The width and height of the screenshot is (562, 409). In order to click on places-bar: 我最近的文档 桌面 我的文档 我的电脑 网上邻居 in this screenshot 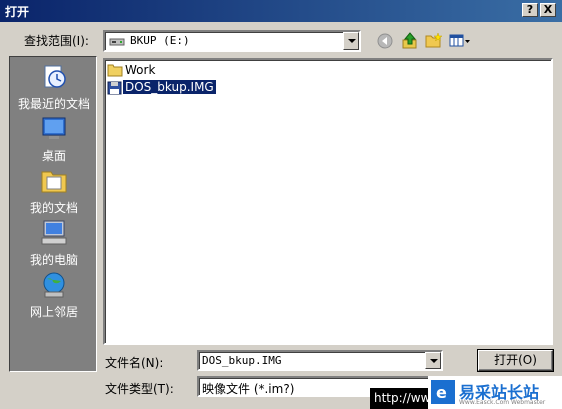, I will do `click(53, 214)`.